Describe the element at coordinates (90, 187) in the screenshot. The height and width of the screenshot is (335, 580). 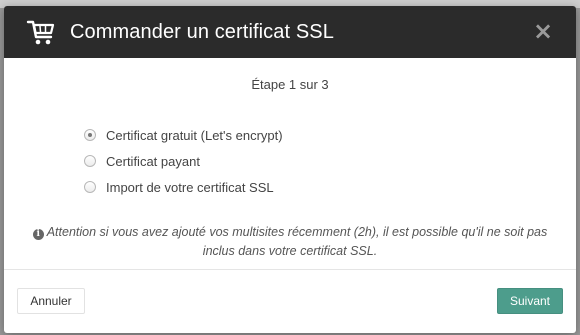
I see `radio-import-certificate` at that location.